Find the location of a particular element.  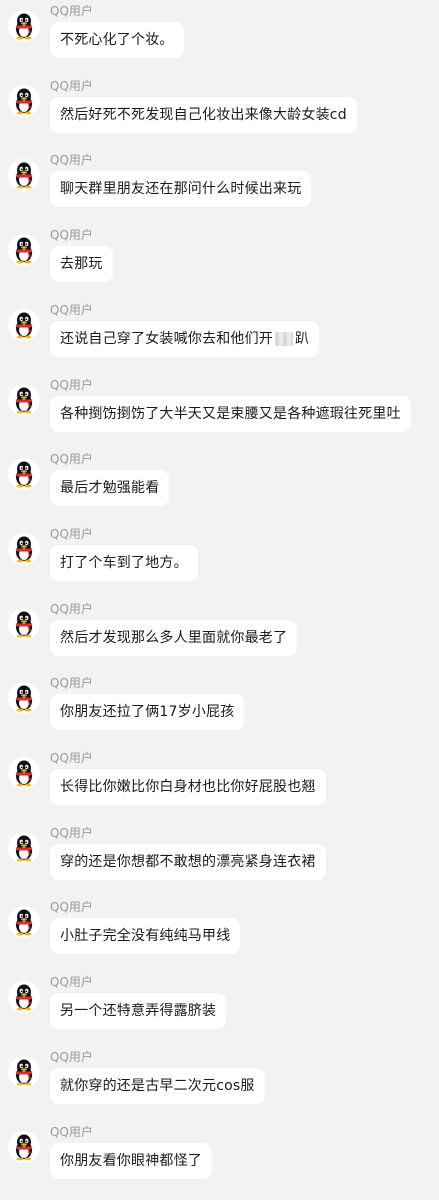

message-bubble: 就你穿的还是古早二次元cos服 is located at coordinates (157, 1086).